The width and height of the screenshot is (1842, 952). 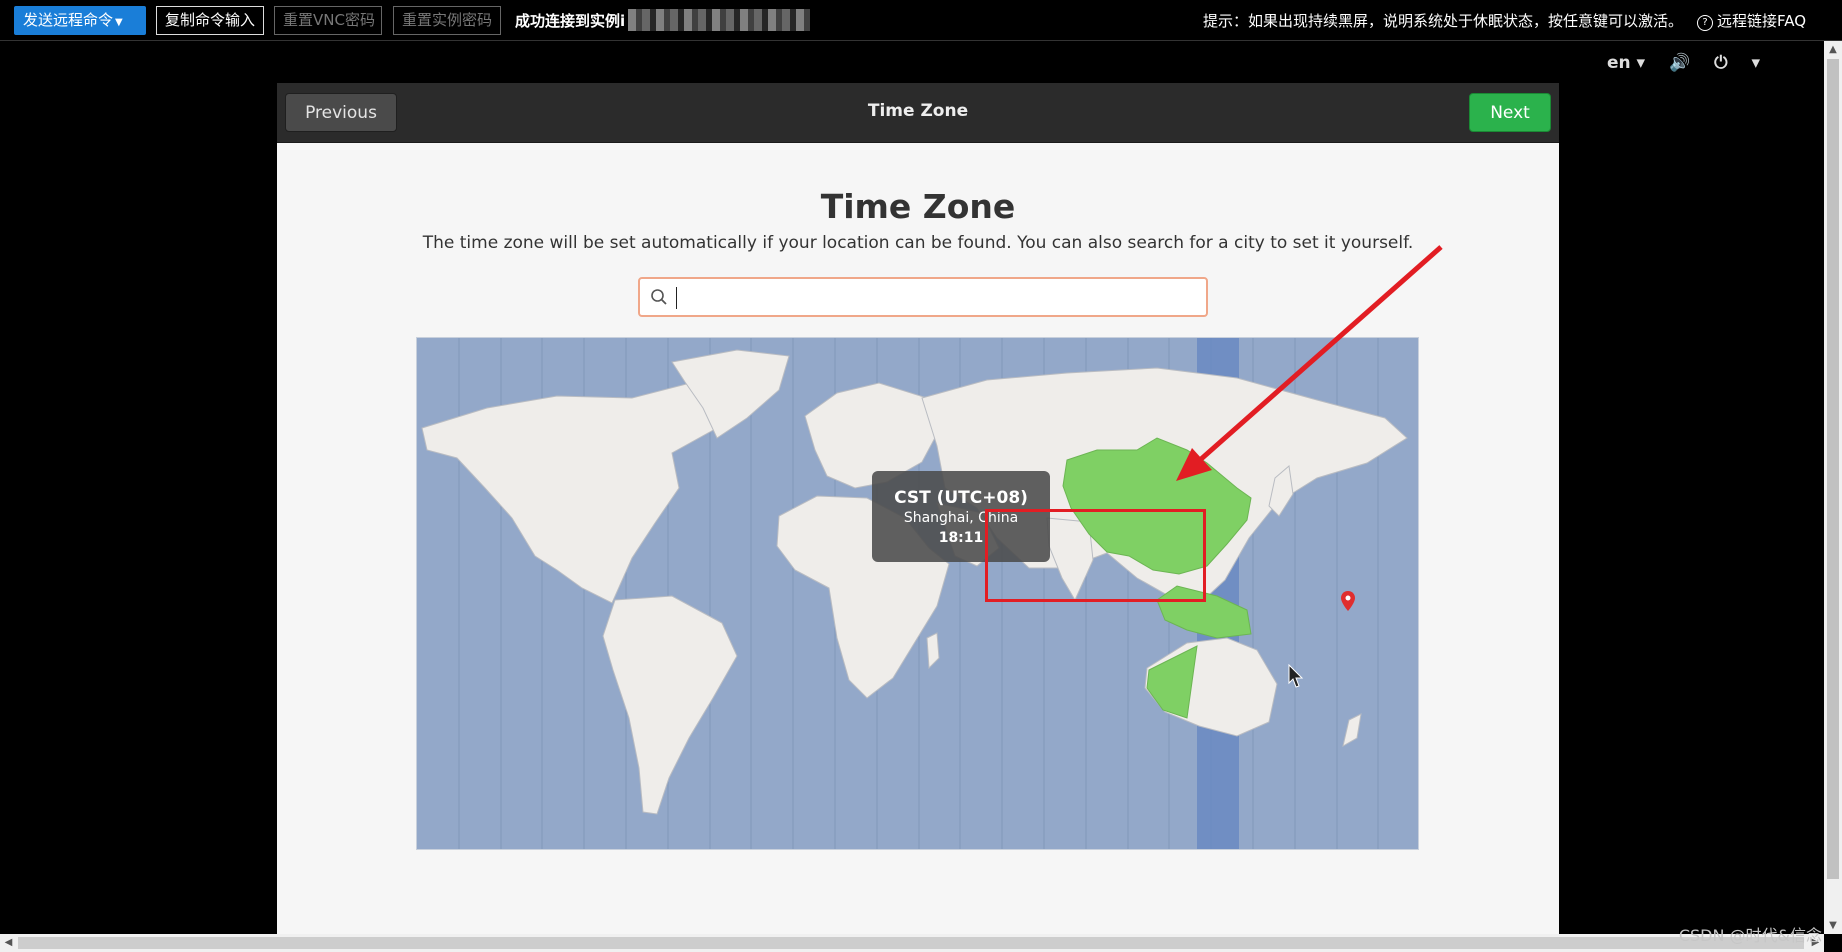 I want to click on remote-link-faq-link: ? 远程链接FAQ, so click(x=1751, y=20).